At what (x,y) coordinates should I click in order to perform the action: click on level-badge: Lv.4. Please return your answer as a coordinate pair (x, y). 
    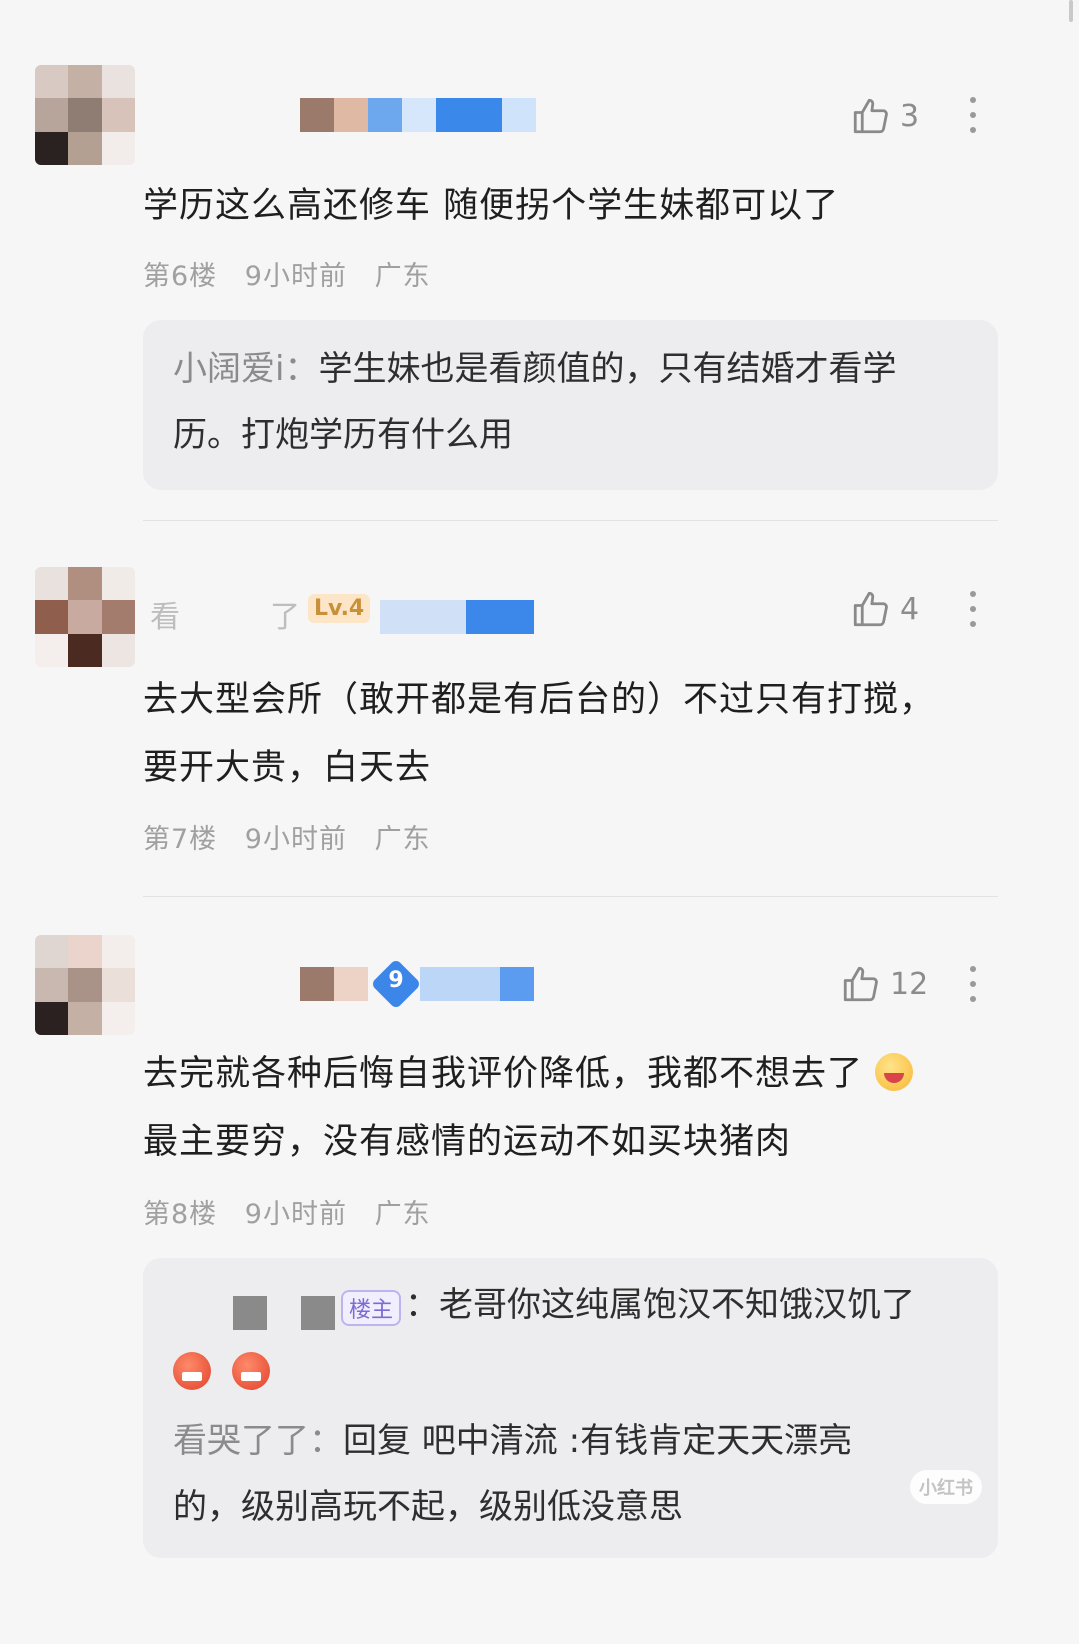
    Looking at the image, I should click on (339, 608).